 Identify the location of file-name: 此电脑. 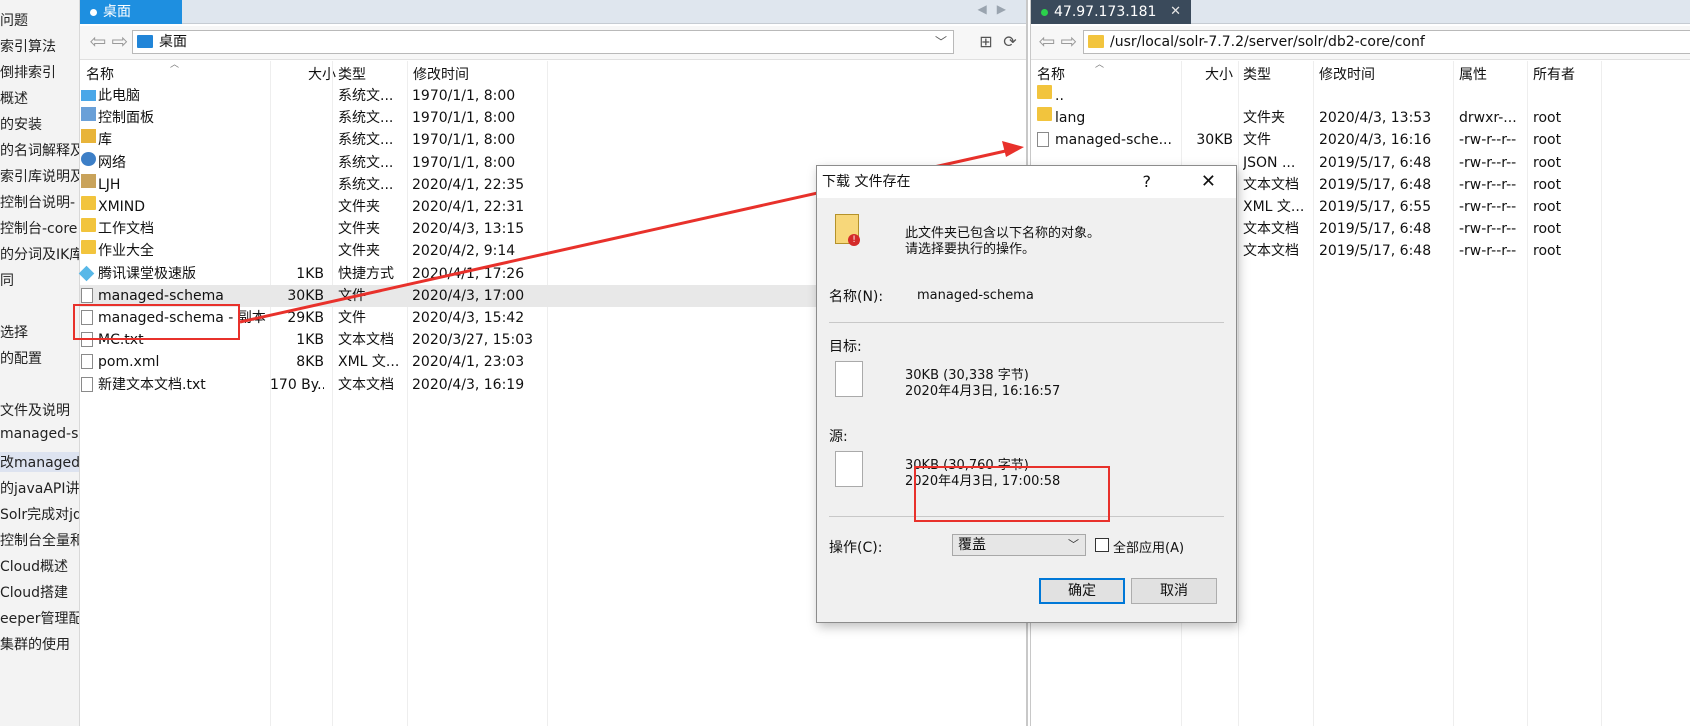
(119, 96).